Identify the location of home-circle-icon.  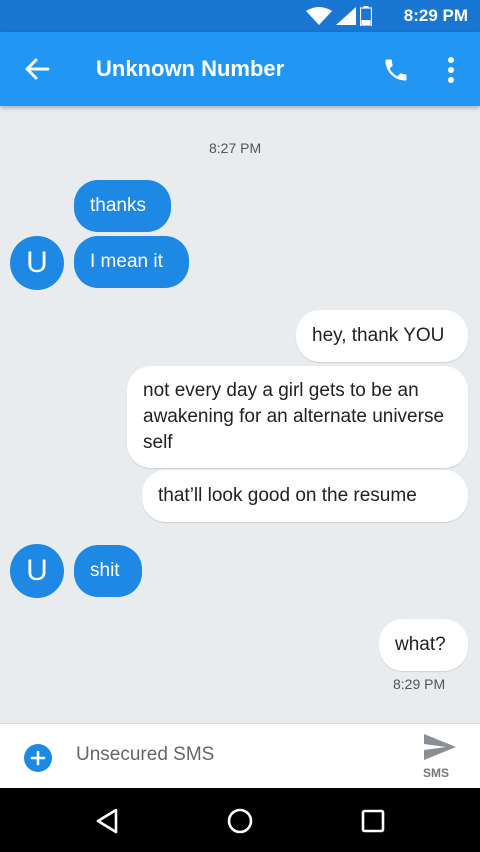
(240, 821).